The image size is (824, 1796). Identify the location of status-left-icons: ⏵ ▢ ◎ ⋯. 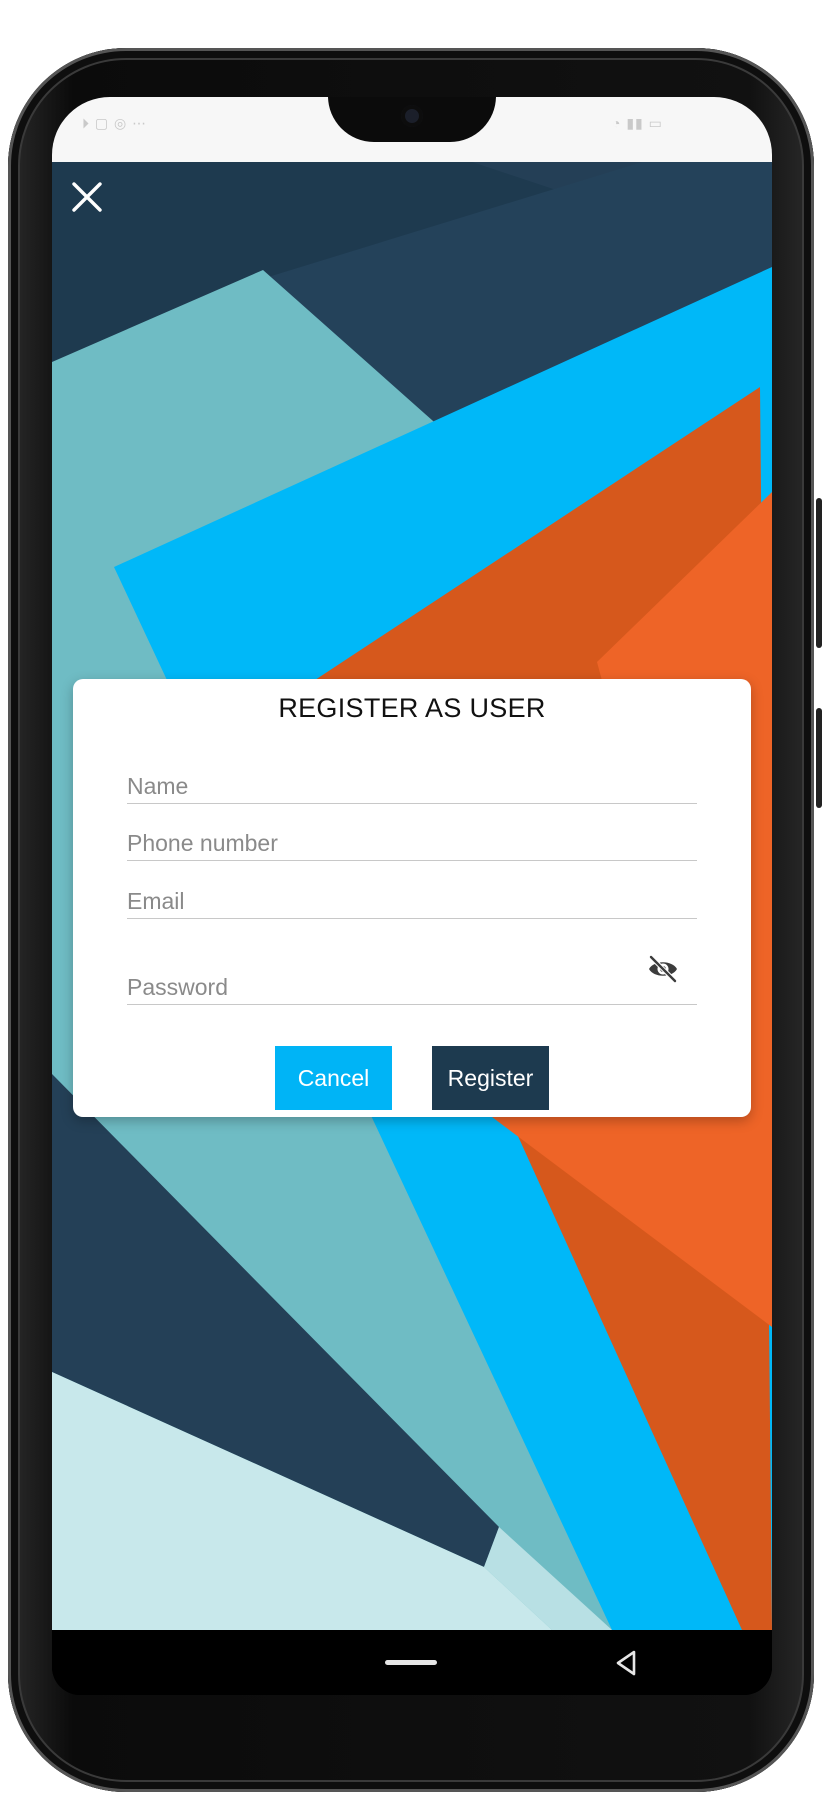
(115, 123).